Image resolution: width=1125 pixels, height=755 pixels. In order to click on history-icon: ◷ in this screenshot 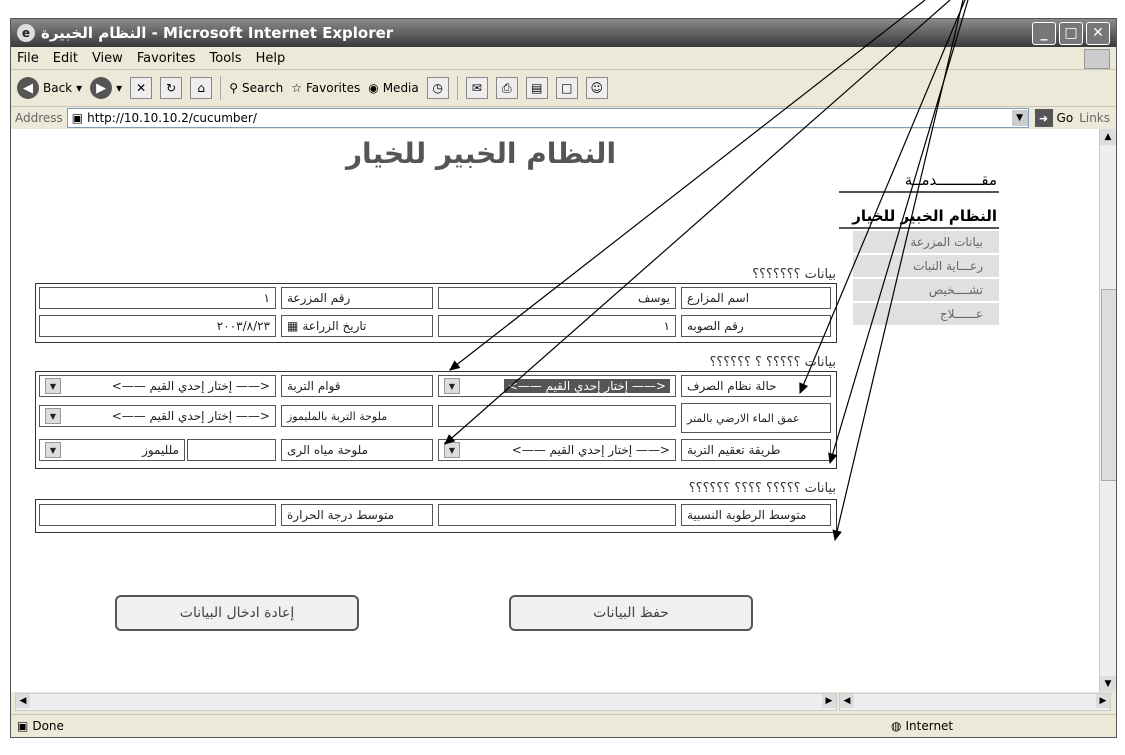, I will do `click(437, 88)`.